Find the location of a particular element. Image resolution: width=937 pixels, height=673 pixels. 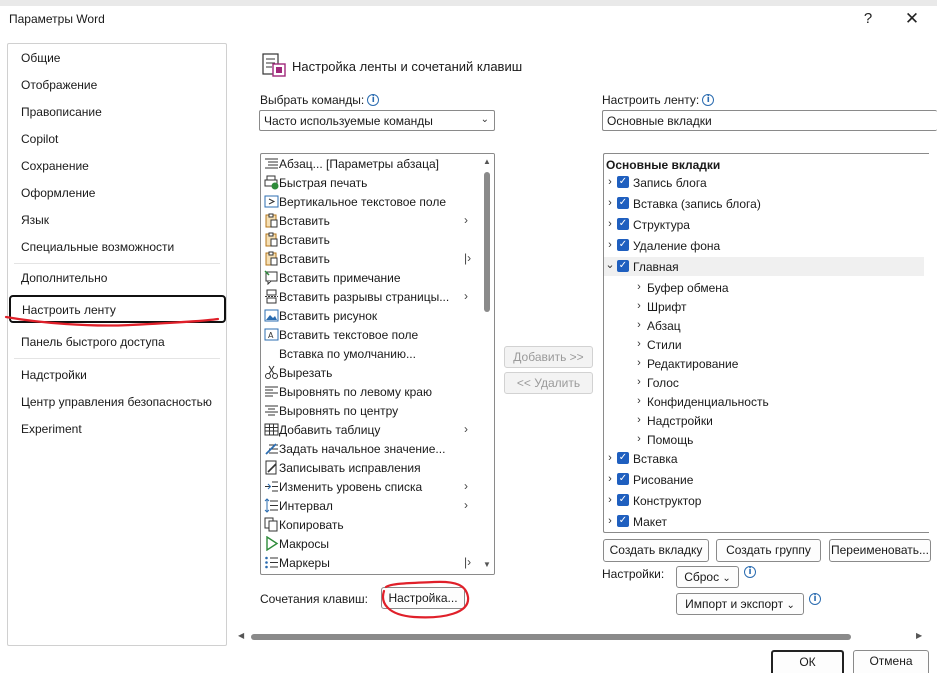

cancel-button: Отмена is located at coordinates (891, 661).